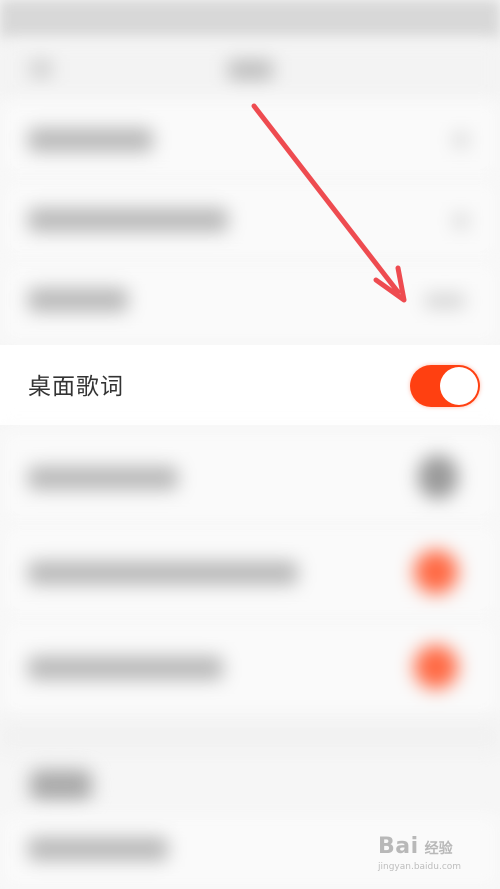 This screenshot has width=500, height=889. Describe the element at coordinates (398, 846) in the screenshot. I see `watermark-brand: Bai` at that location.